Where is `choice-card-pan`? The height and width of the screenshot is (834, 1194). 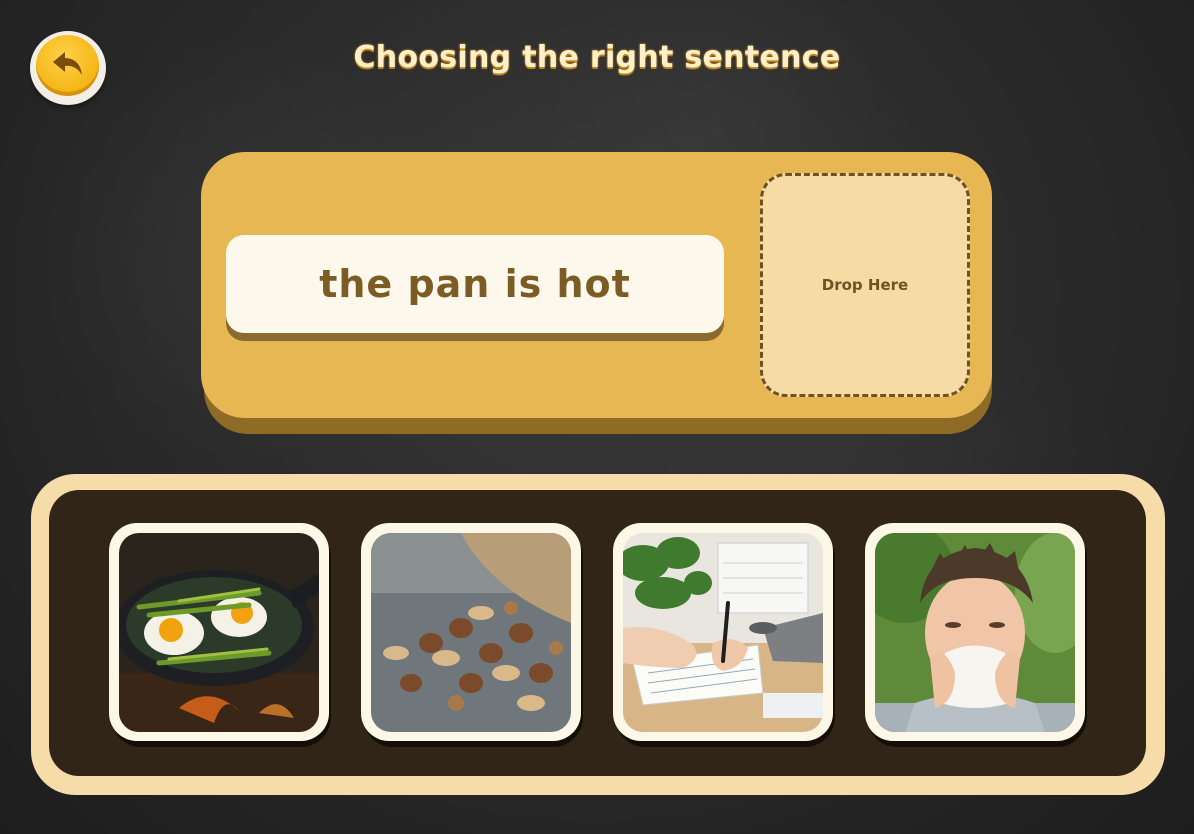 choice-card-pan is located at coordinates (219, 632).